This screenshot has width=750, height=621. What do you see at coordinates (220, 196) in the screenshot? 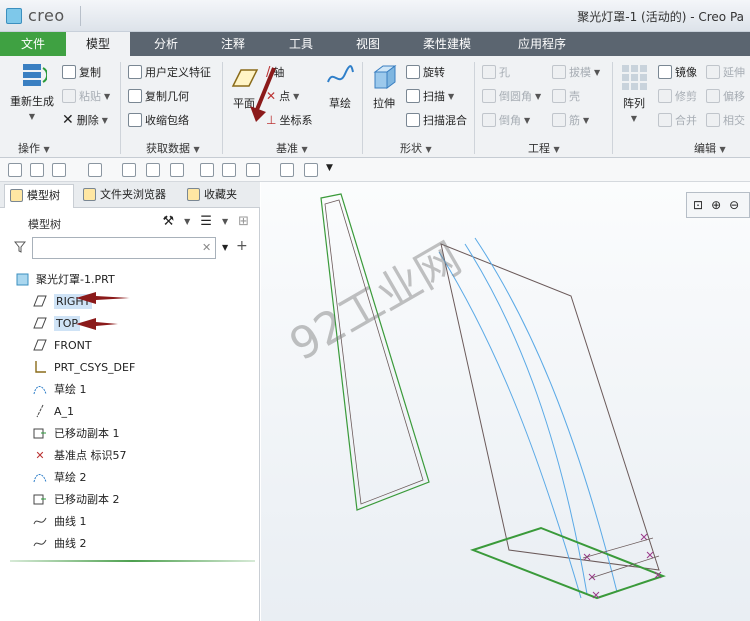
I see `tab-favorites: 收藏夹` at bounding box center [220, 196].